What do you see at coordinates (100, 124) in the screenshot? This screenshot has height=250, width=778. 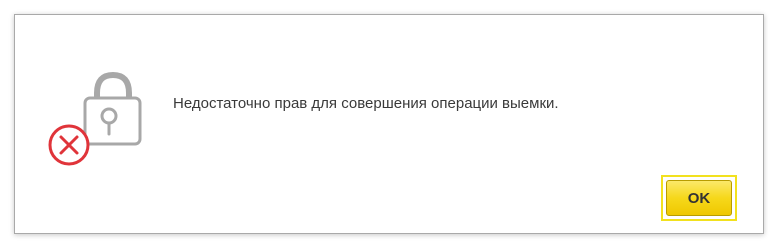 I see `lock-error-icon` at bounding box center [100, 124].